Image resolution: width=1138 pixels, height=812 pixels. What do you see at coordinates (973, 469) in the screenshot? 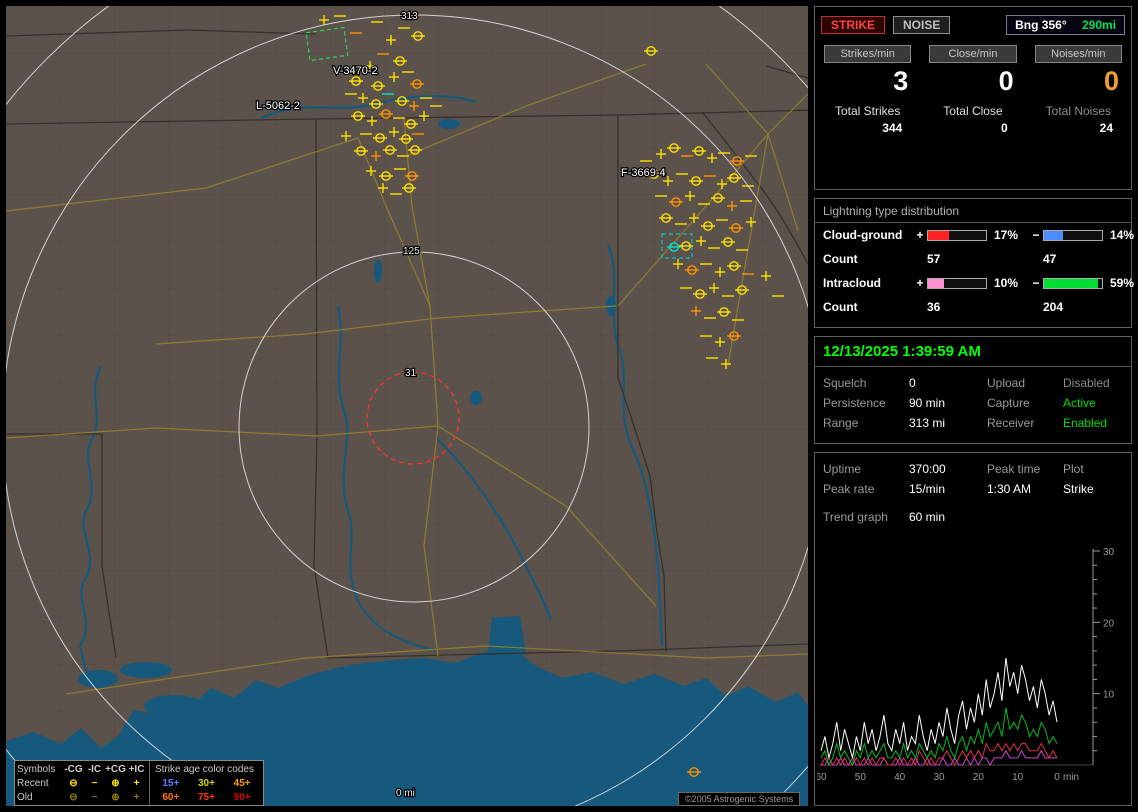
I see `session-row: Uptime 370:00 Peak time Plot` at bounding box center [973, 469].